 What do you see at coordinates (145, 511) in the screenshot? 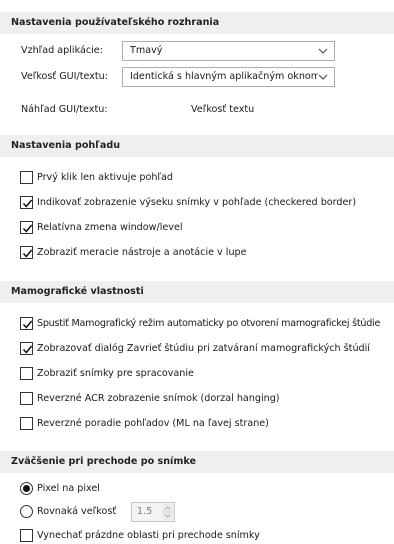
I see `equal-size-value: 1.5` at bounding box center [145, 511].